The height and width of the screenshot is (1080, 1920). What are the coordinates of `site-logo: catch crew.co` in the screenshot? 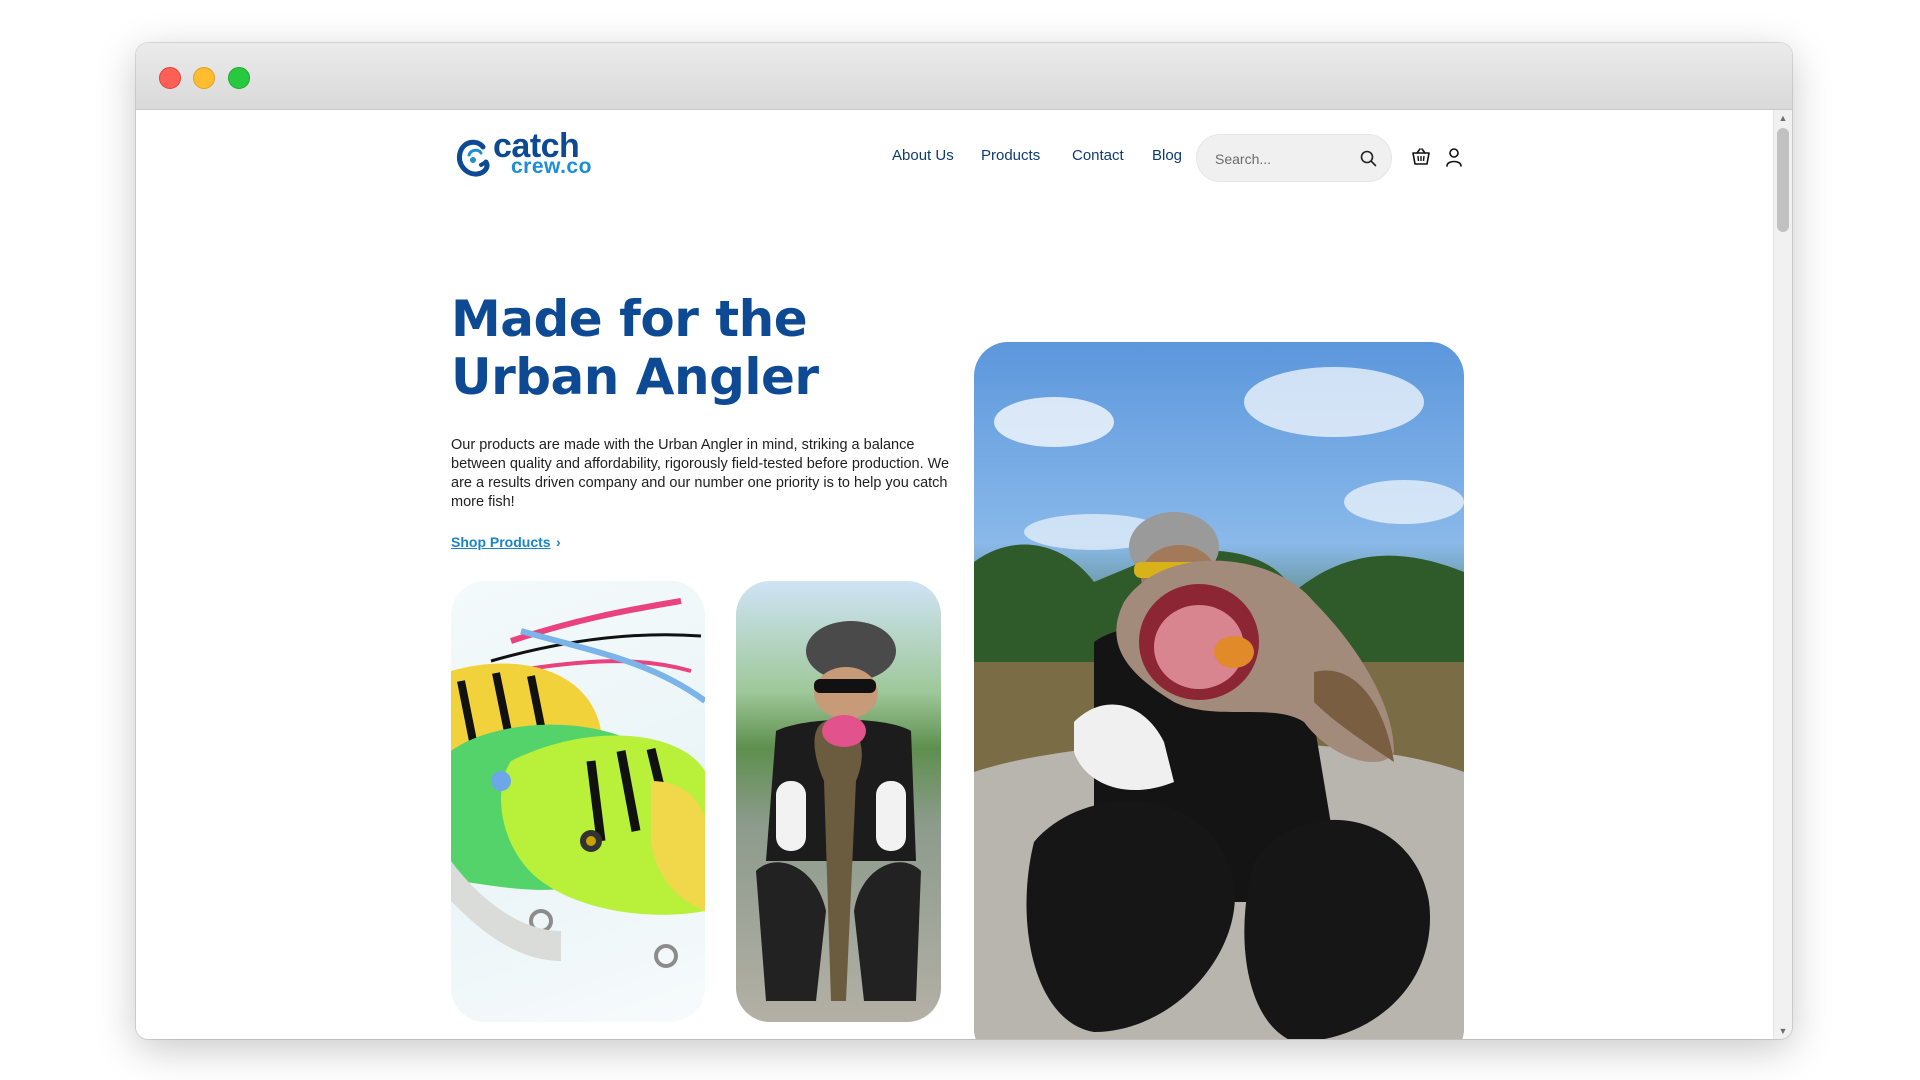 It's located at (525, 155).